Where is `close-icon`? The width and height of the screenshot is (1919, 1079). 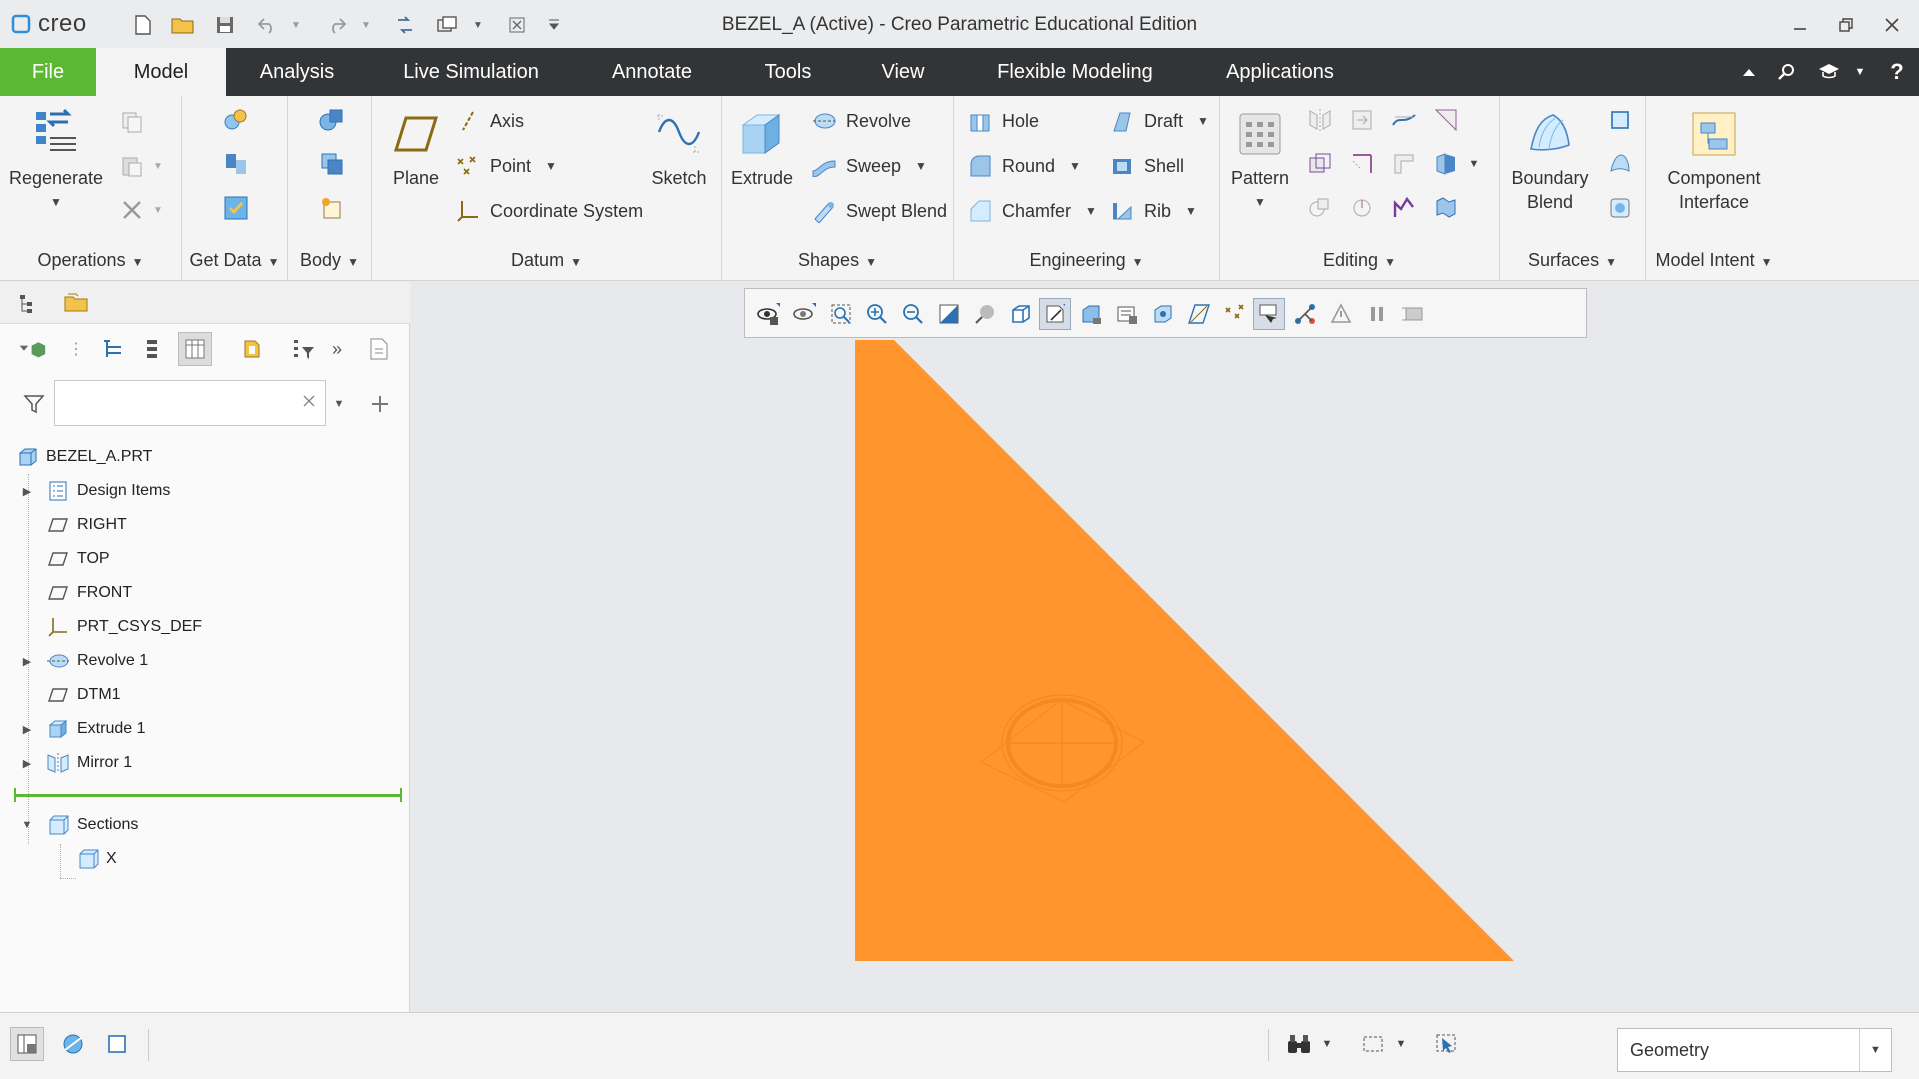
close-icon is located at coordinates (1892, 25).